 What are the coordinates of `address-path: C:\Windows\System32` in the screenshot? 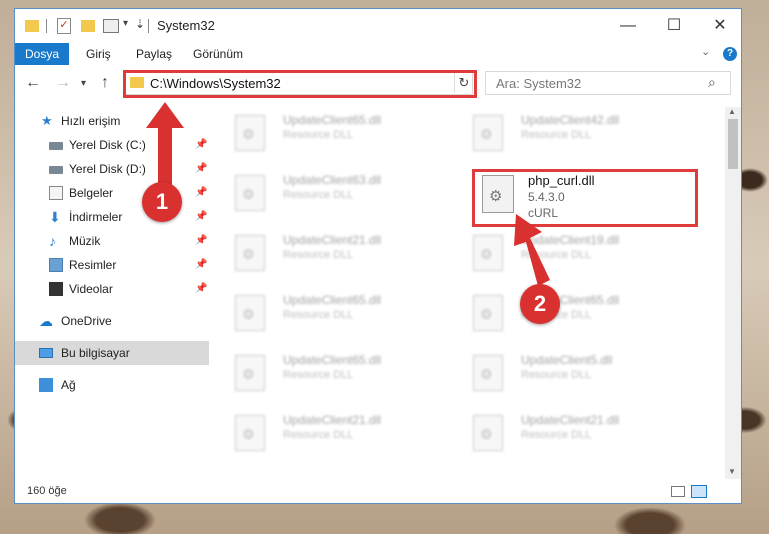 It's located at (215, 83).